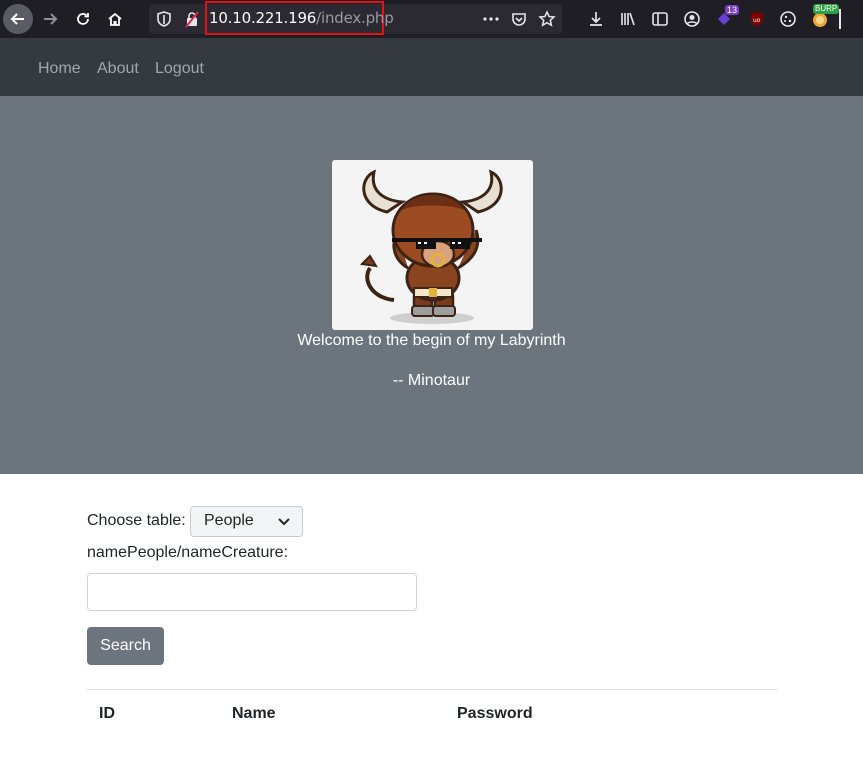 Image resolution: width=863 pixels, height=761 pixels. I want to click on choose-table-label: Choose table:, so click(136, 520).